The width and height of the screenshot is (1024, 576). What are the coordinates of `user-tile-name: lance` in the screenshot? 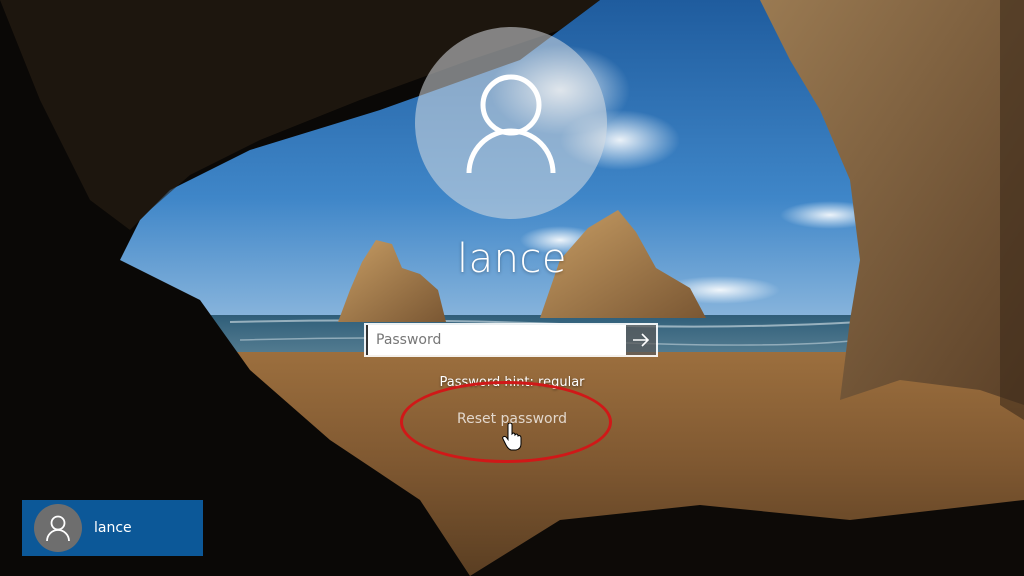 It's located at (113, 528).